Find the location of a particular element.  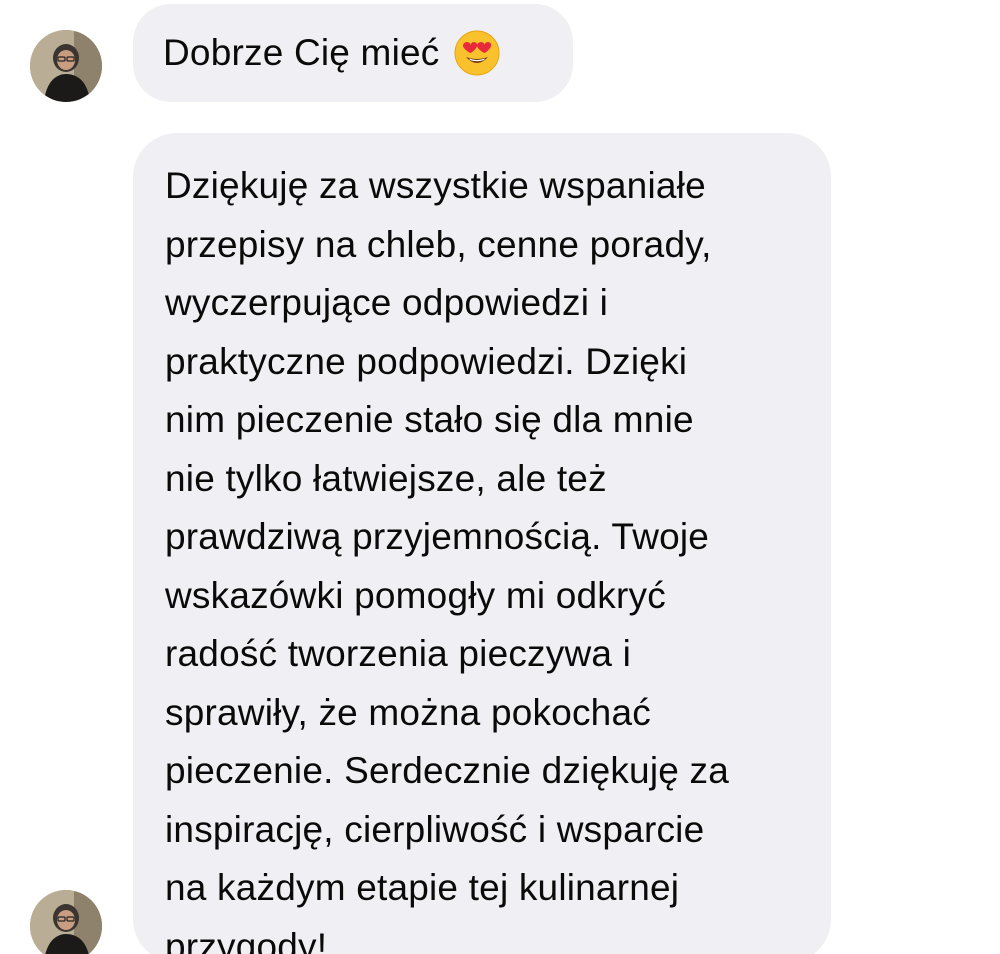

message-text: Dobrze Cię mieć is located at coordinates (301, 52).